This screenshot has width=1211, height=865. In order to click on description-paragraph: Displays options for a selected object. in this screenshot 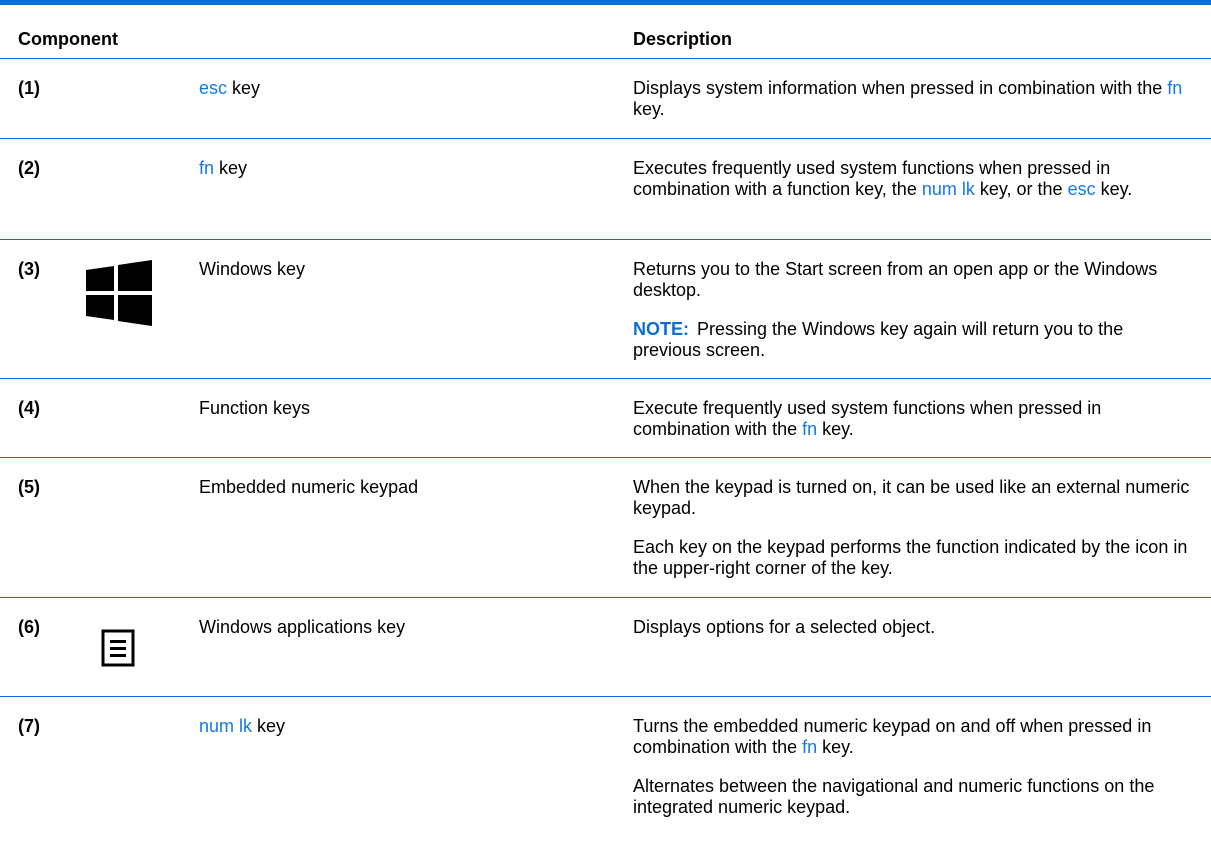, I will do `click(784, 627)`.